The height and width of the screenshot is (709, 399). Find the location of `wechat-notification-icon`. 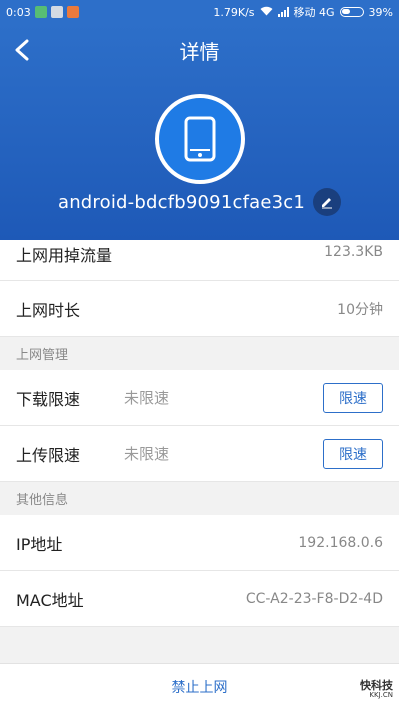

wechat-notification-icon is located at coordinates (40, 12).